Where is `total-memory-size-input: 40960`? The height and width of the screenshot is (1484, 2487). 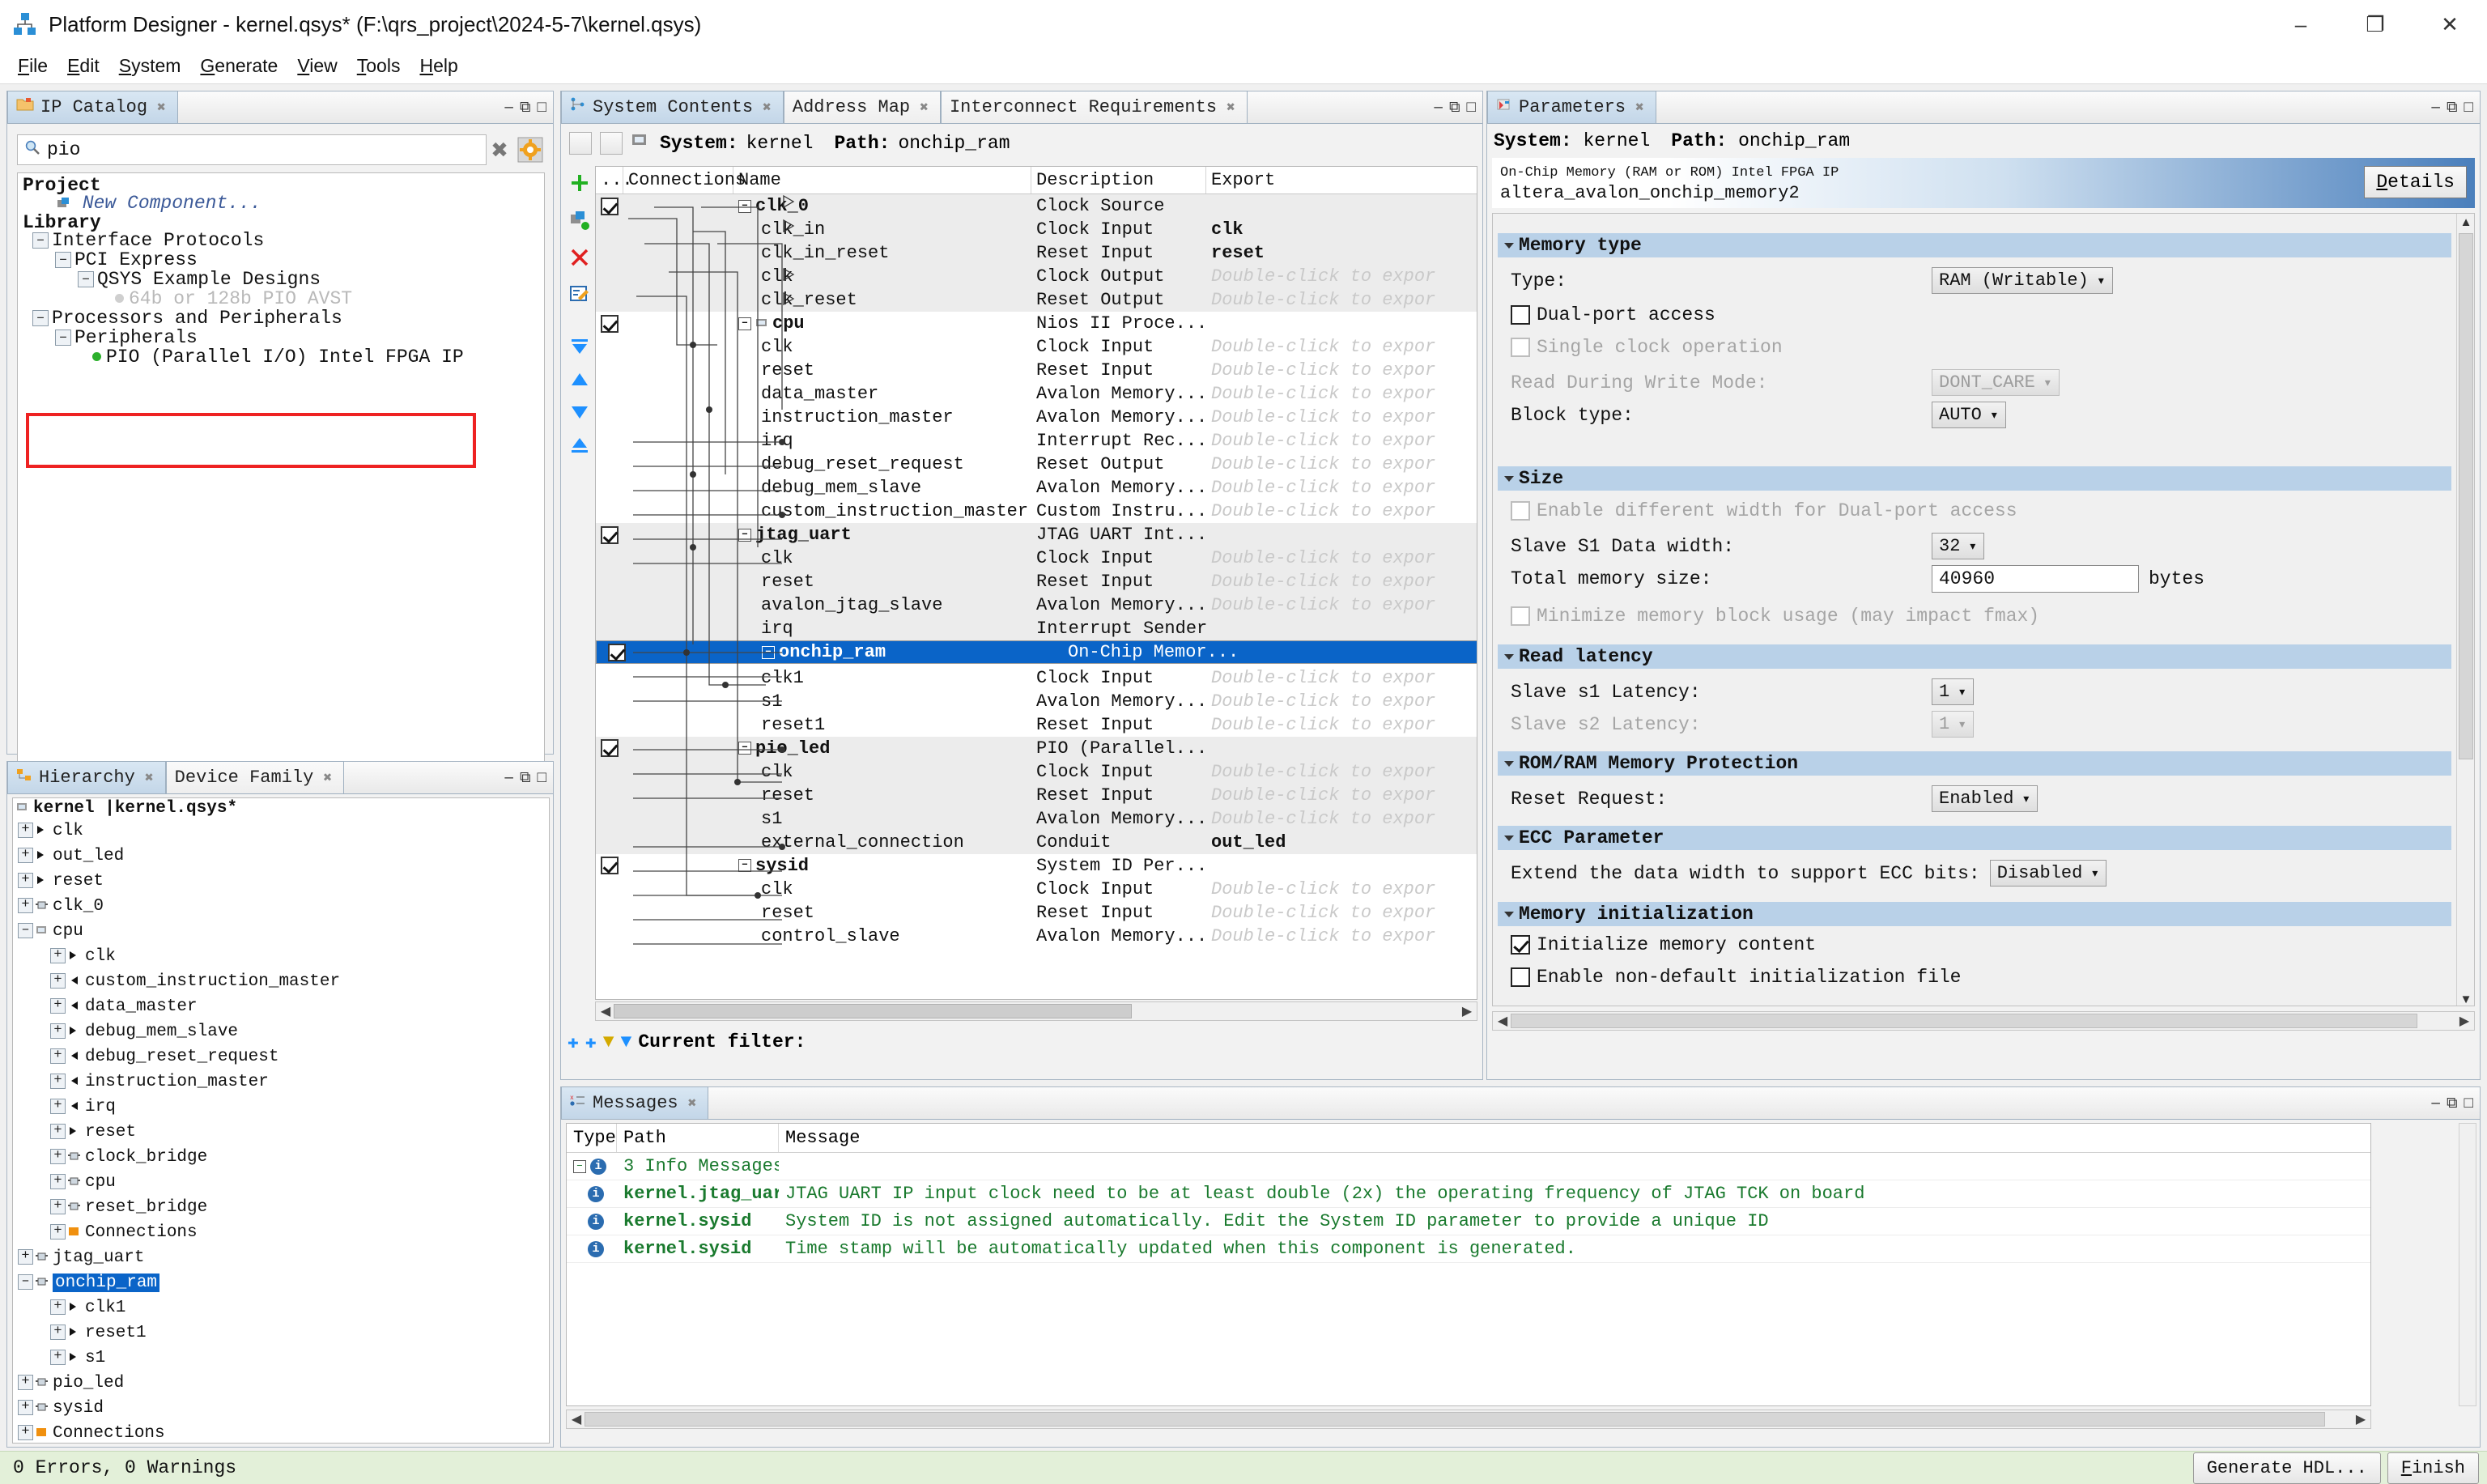 total-memory-size-input: 40960 is located at coordinates (2035, 579).